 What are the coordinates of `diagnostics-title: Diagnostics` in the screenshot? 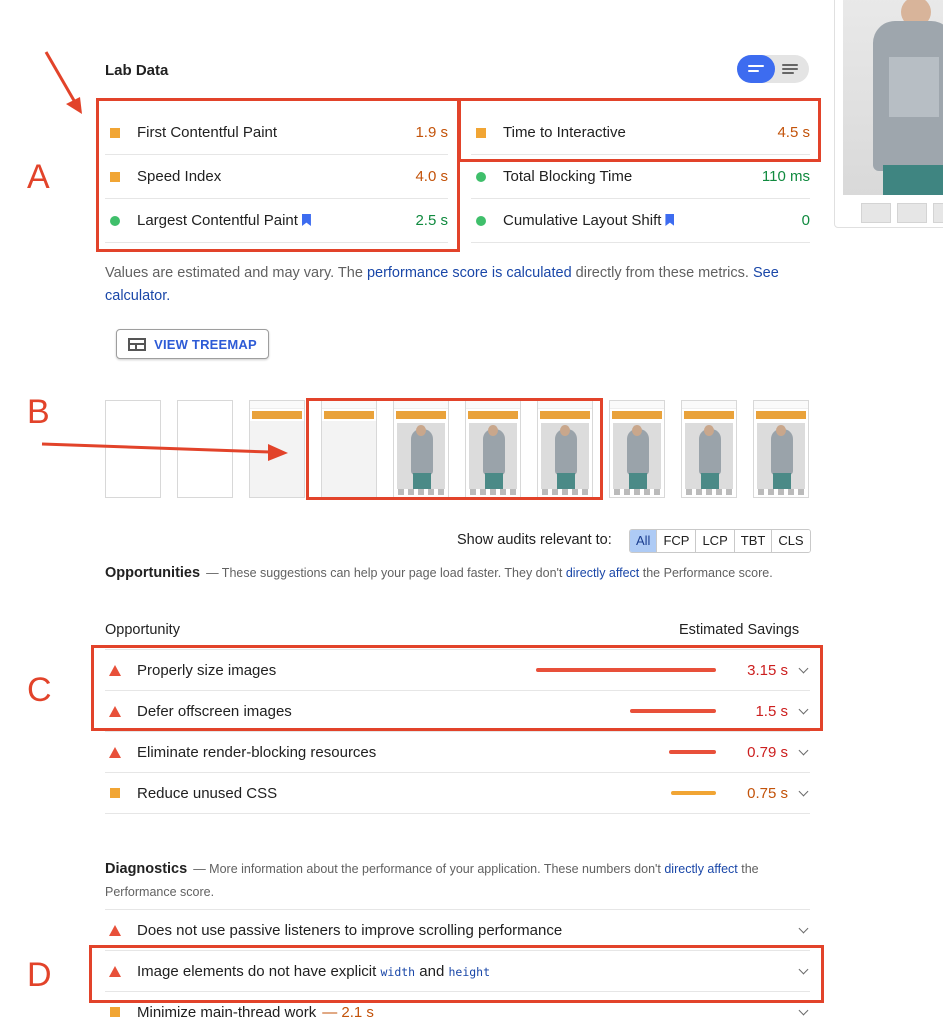 It's located at (146, 869).